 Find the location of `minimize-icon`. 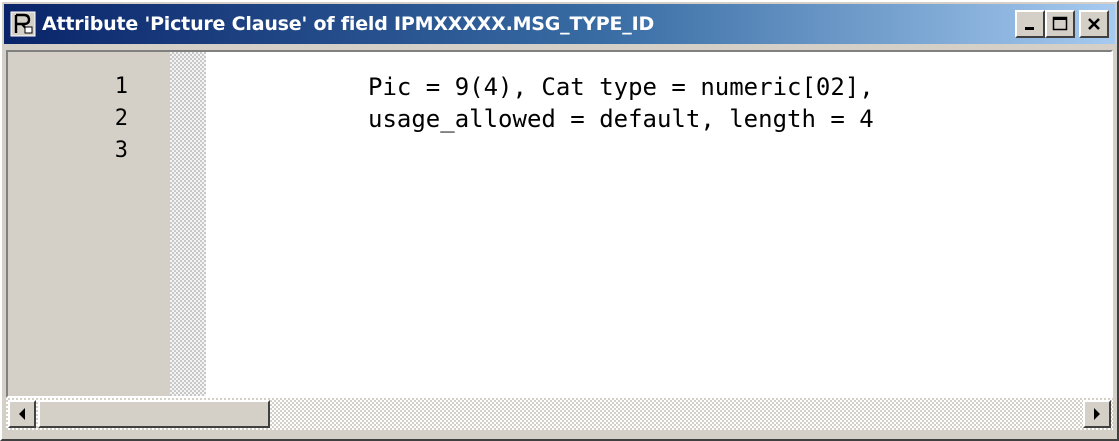

minimize-icon is located at coordinates (1029, 28).